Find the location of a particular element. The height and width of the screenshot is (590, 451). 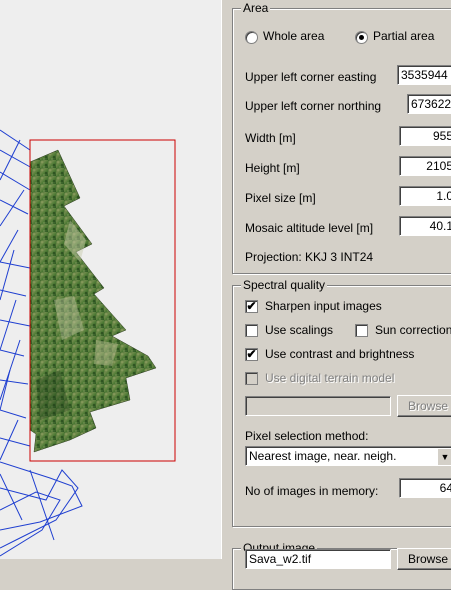

whole-area-radio is located at coordinates (251, 37).